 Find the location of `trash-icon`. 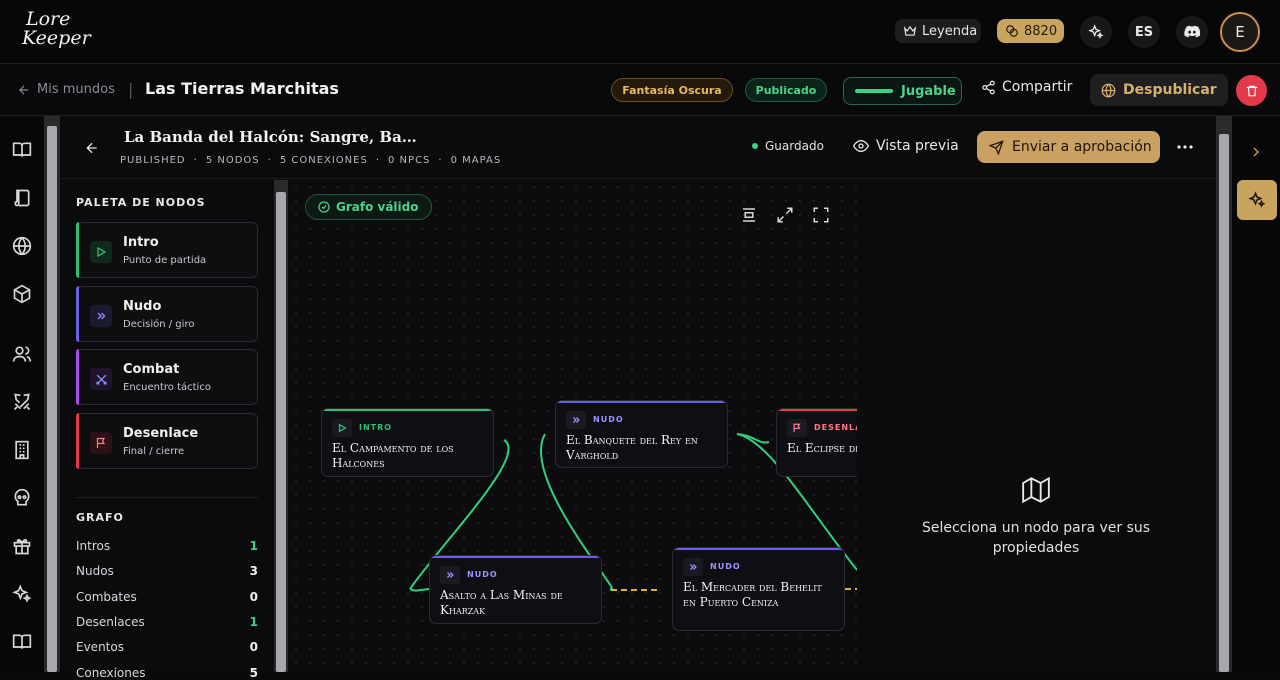

trash-icon is located at coordinates (1251, 90).